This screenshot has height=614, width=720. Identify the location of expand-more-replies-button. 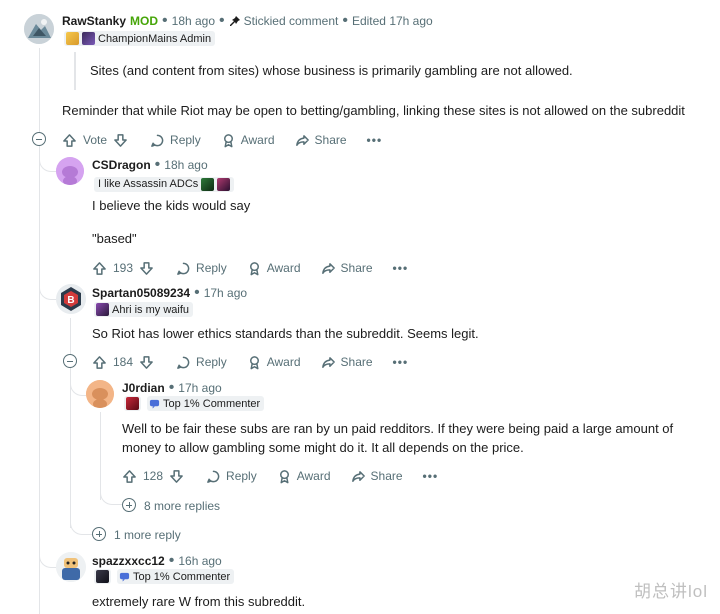
(129, 505).